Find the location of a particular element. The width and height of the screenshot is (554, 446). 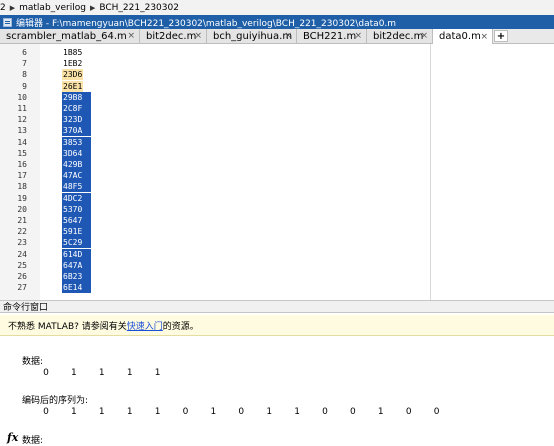

line-number: 14 is located at coordinates (22, 142).